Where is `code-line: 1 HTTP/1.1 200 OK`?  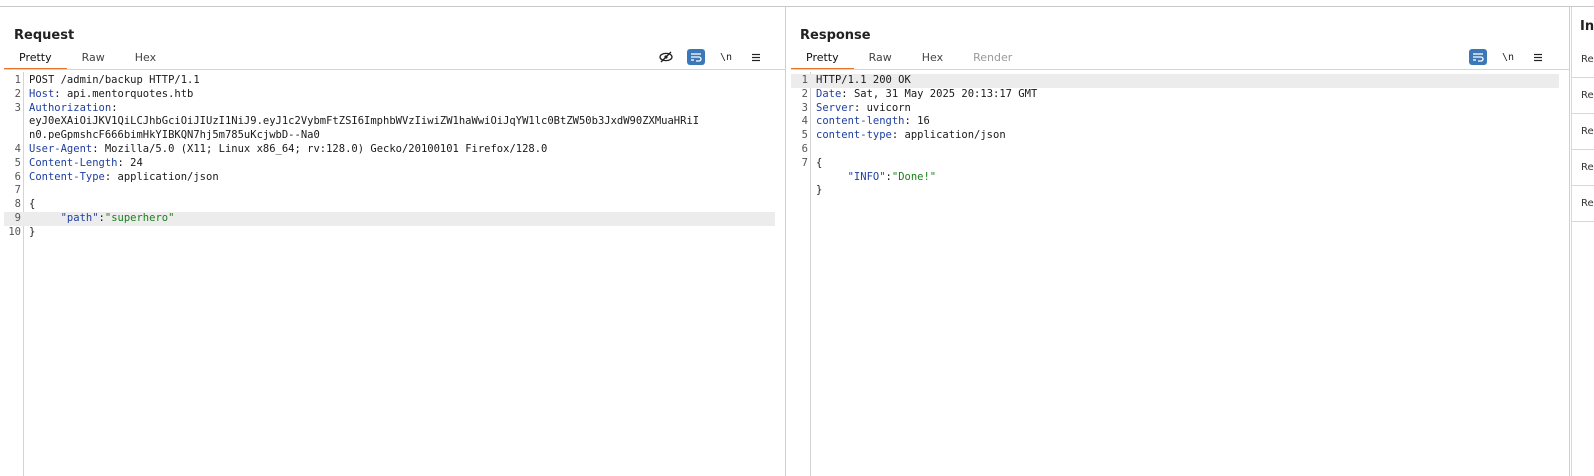
code-line: 1 HTTP/1.1 200 OK is located at coordinates (1175, 81).